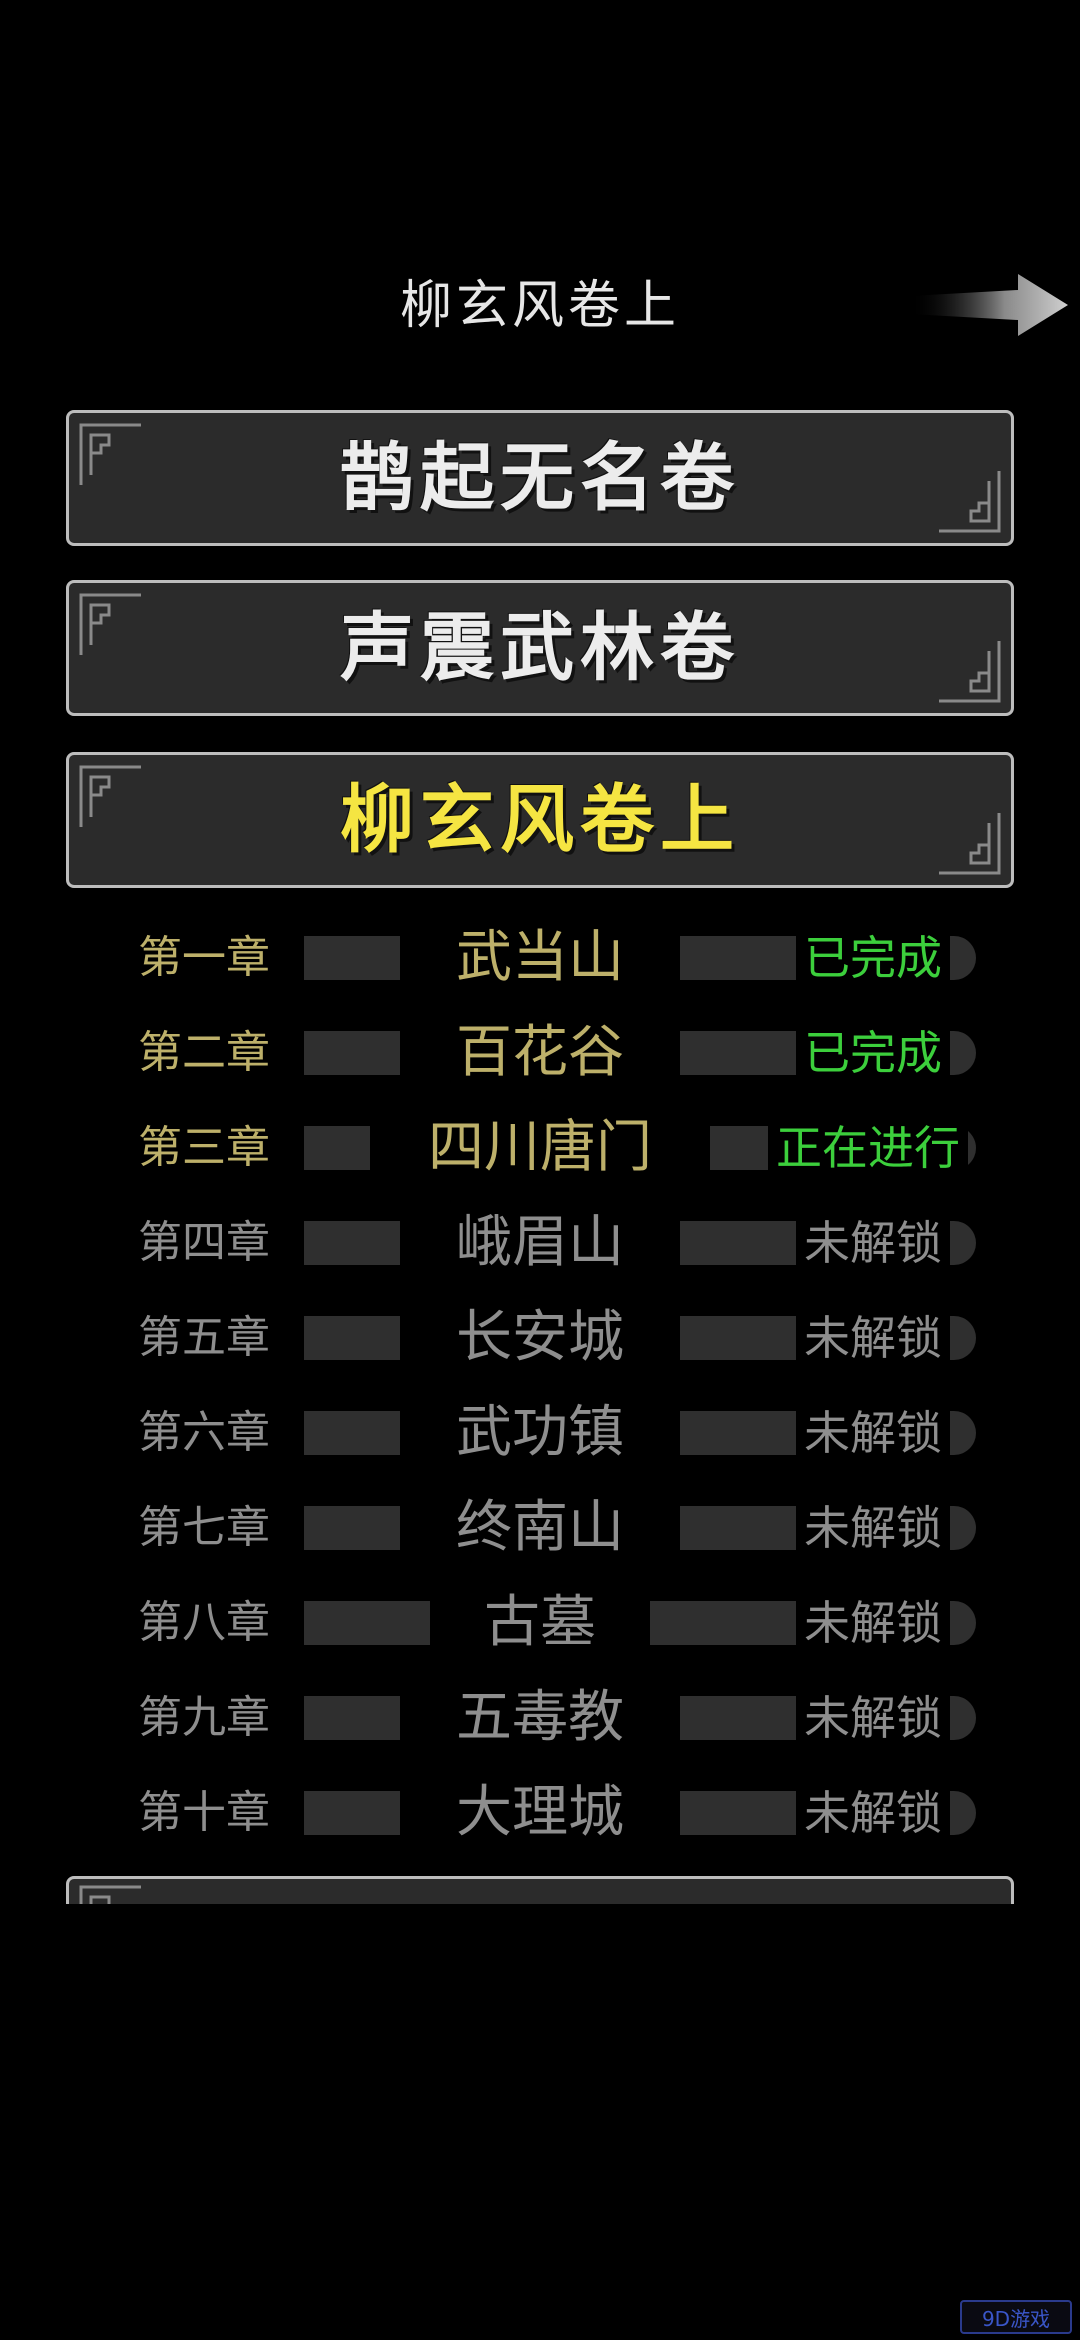 This screenshot has height=2340, width=1080. I want to click on volume-button-3-active: 柳玄风卷上, so click(540, 820).